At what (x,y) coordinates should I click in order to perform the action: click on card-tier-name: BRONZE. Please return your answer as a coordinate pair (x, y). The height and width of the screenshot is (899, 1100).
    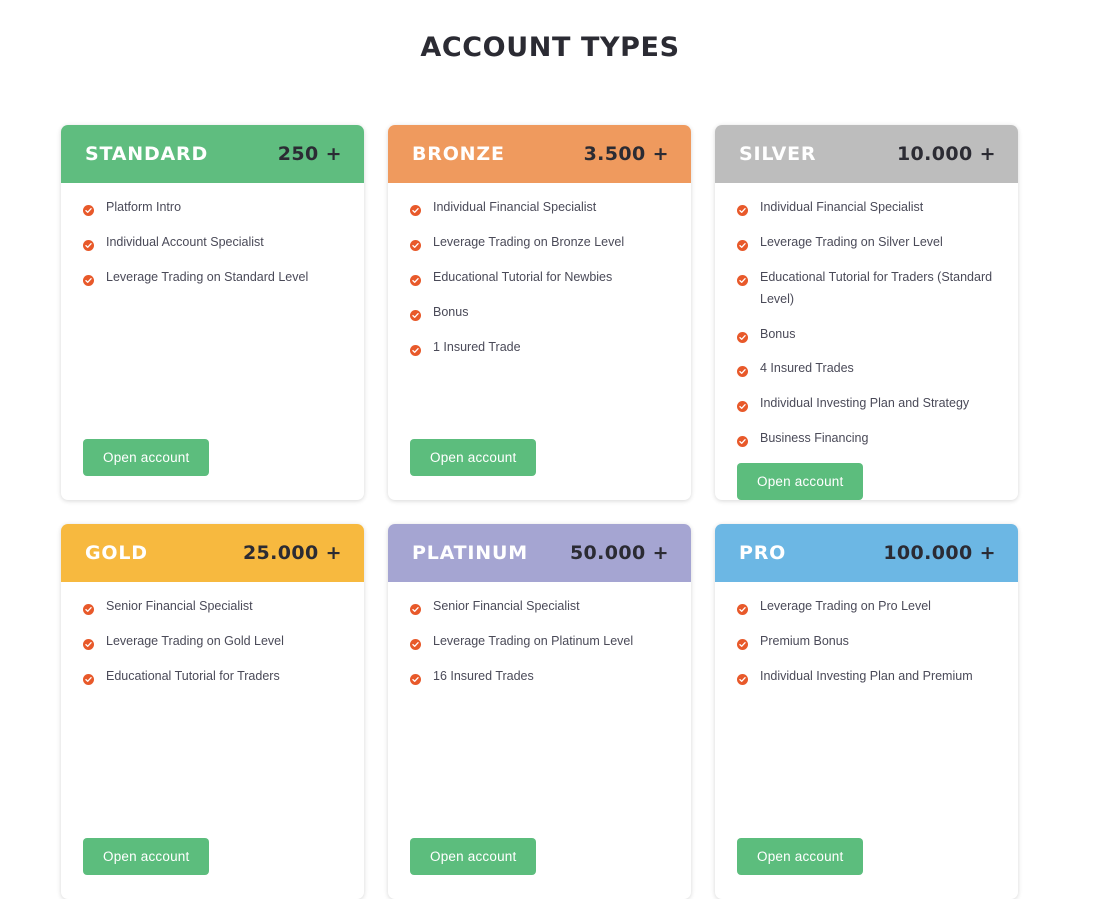
    Looking at the image, I should click on (458, 154).